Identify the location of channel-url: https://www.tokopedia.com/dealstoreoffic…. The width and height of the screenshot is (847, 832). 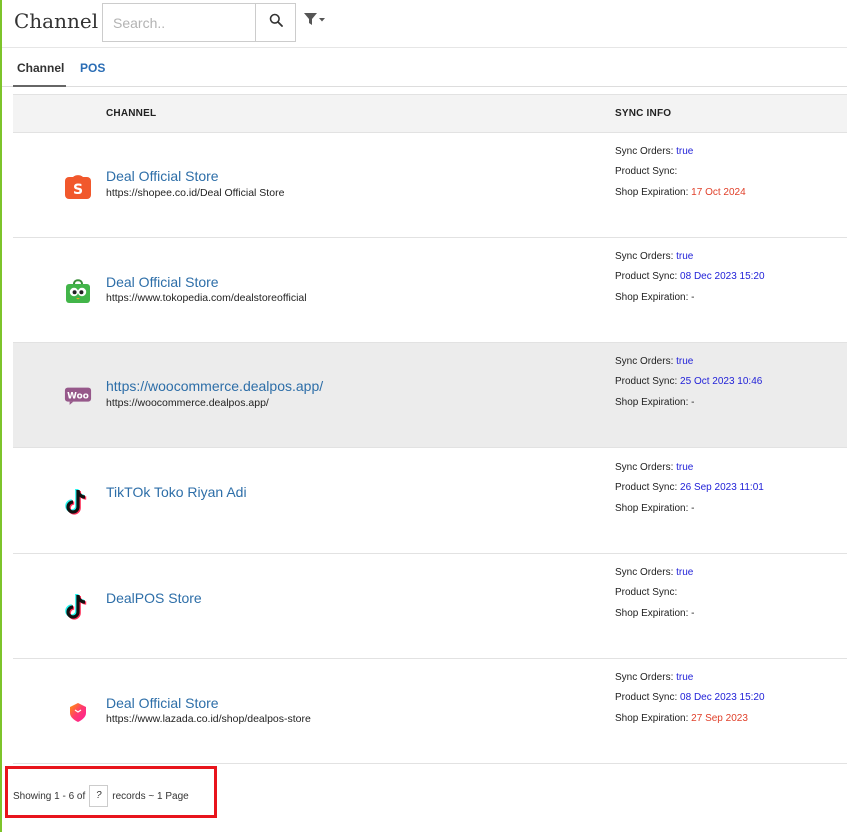
(206, 298).